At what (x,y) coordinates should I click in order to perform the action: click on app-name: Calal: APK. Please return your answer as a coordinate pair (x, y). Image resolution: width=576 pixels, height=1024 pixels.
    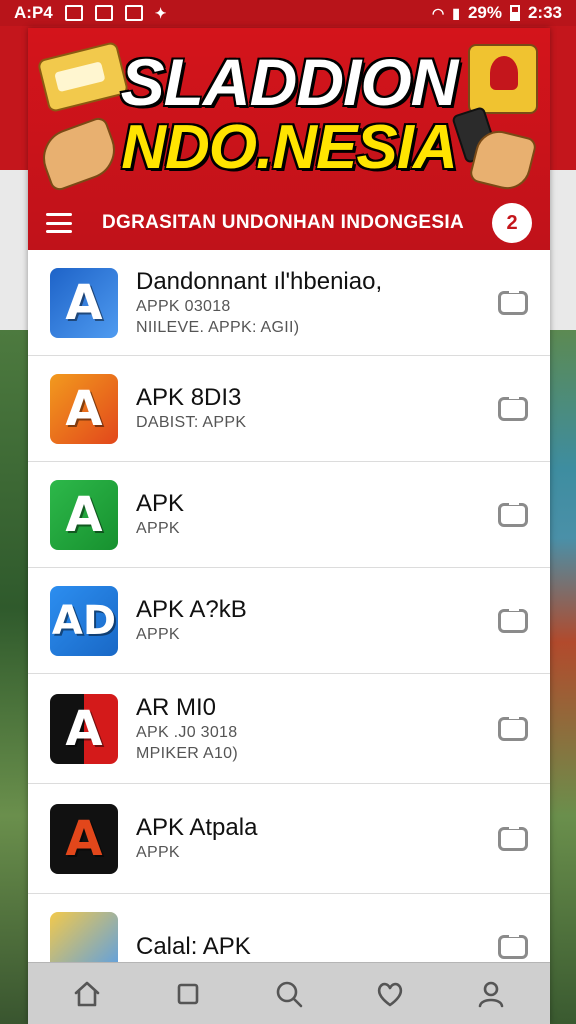
    Looking at the image, I should click on (193, 946).